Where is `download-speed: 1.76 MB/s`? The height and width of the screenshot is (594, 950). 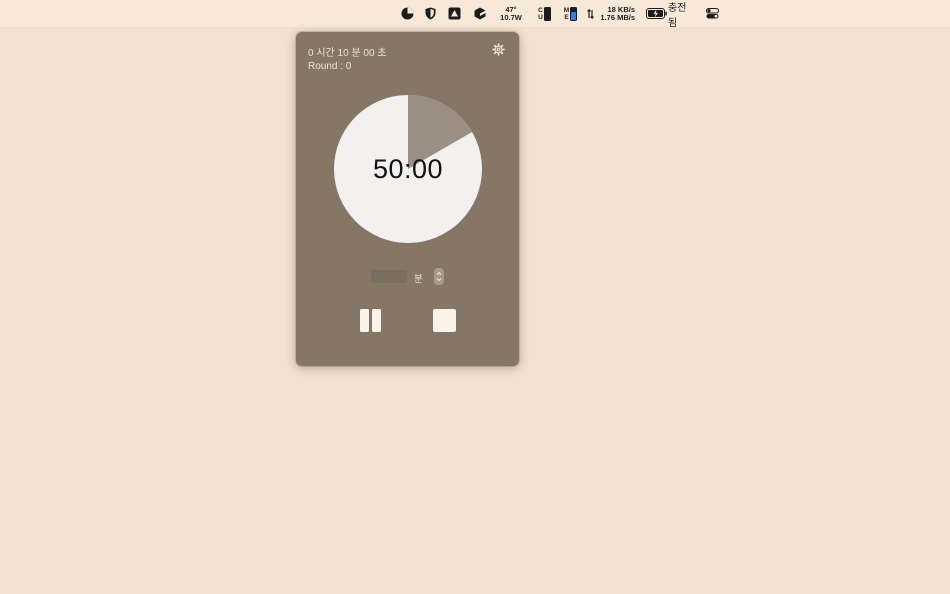
download-speed: 1.76 MB/s is located at coordinates (617, 17).